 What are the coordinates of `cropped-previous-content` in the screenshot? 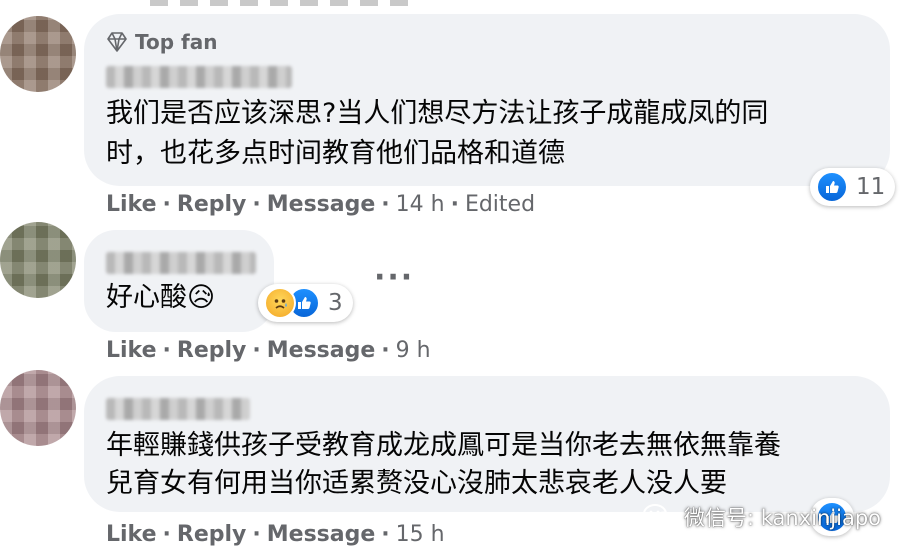 It's located at (280, 3).